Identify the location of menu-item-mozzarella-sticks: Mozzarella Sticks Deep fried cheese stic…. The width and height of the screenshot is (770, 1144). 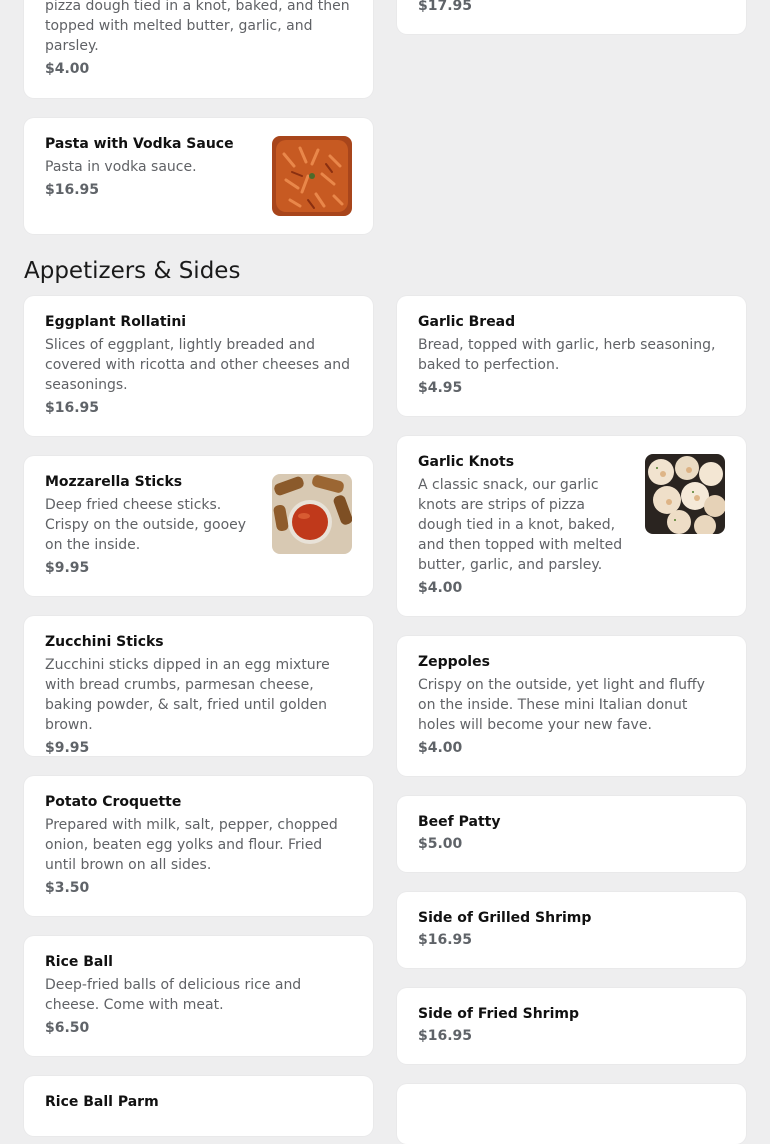
(198, 526).